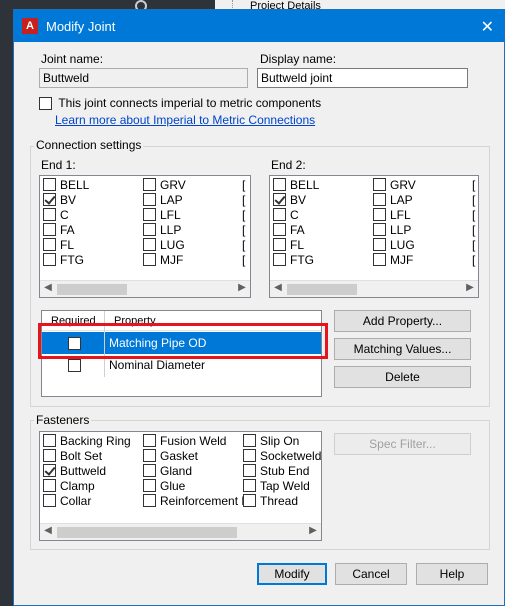 The width and height of the screenshot is (505, 606). What do you see at coordinates (259, 26) in the screenshot?
I see `title-bar: A Modify Joint ✕` at bounding box center [259, 26].